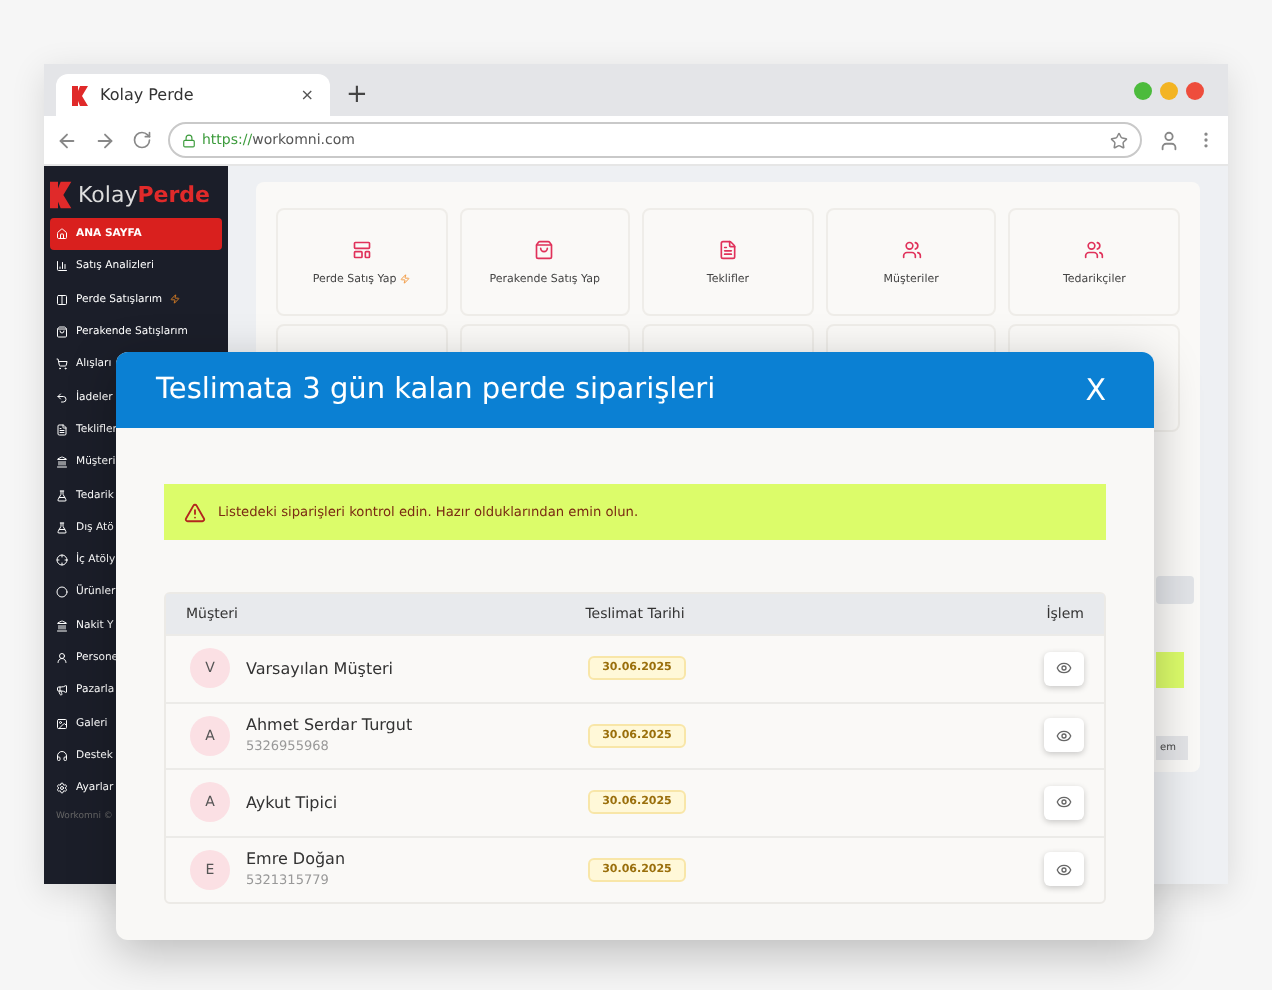  Describe the element at coordinates (329, 725) in the screenshot. I see `customer-name: Ahmet Serdar Turgut` at that location.